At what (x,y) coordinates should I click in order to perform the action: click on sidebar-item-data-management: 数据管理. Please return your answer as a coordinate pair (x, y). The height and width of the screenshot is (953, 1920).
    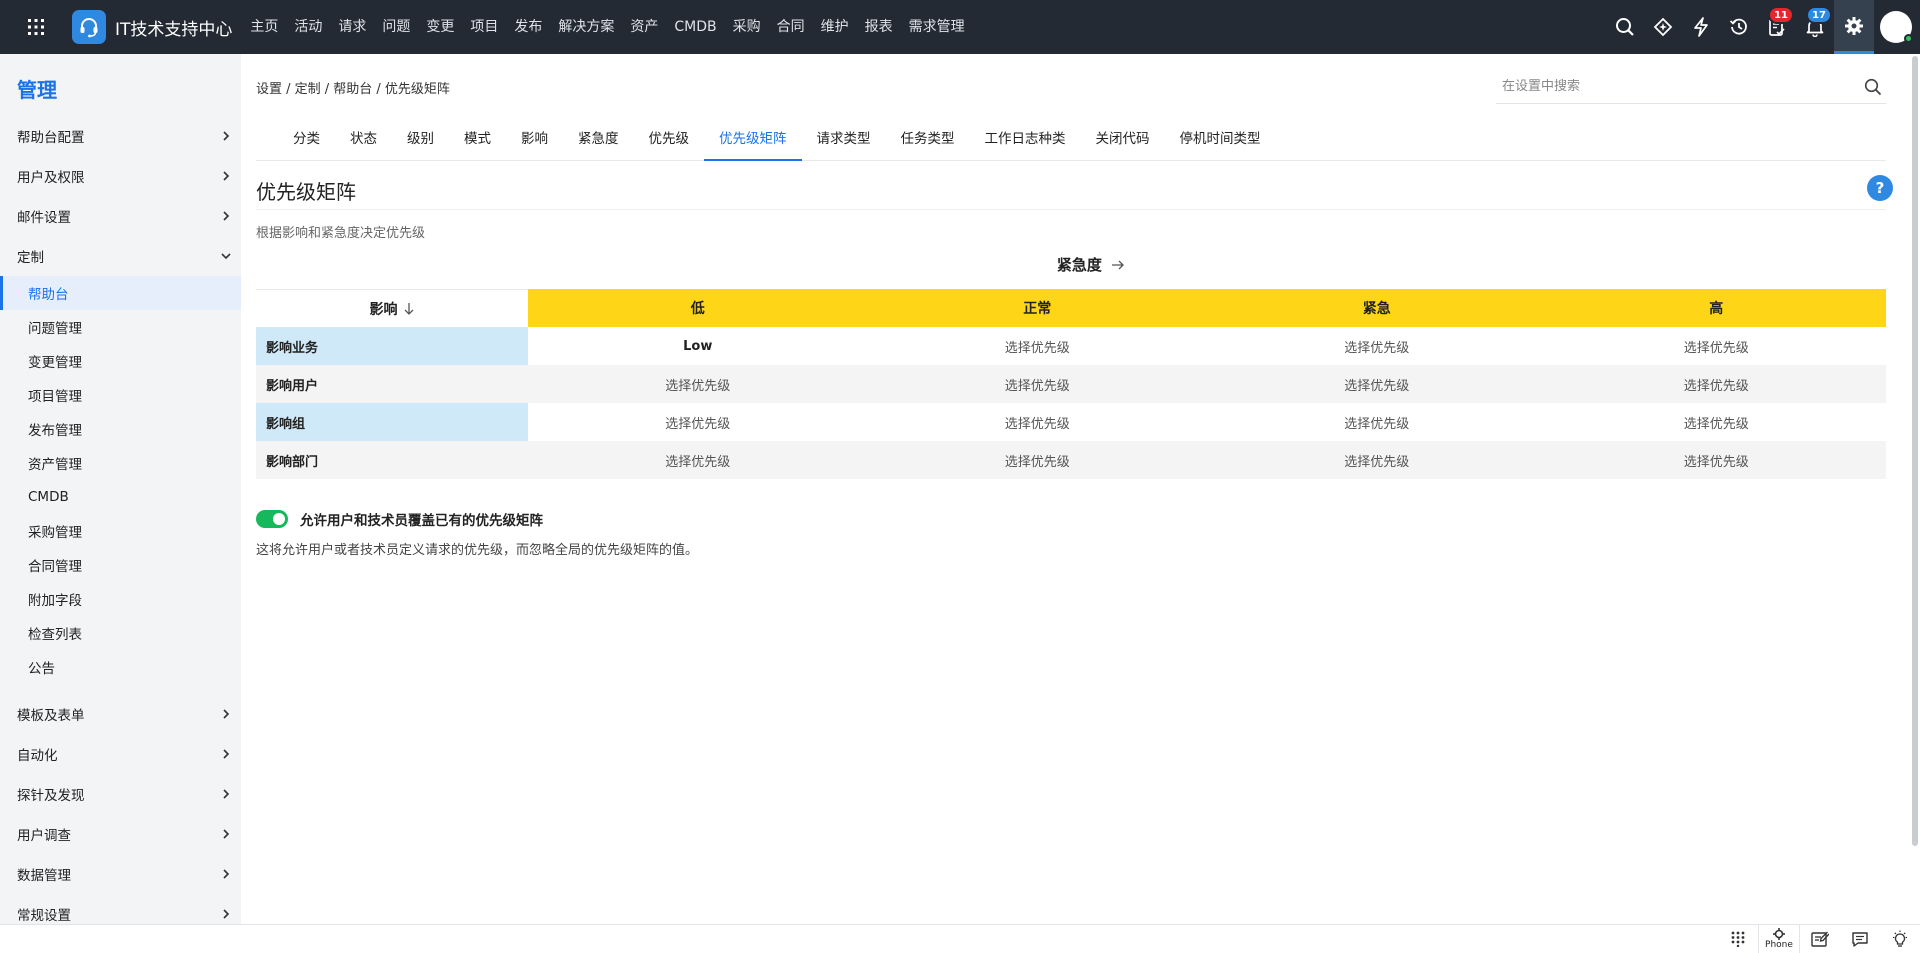
    Looking at the image, I should click on (120, 874).